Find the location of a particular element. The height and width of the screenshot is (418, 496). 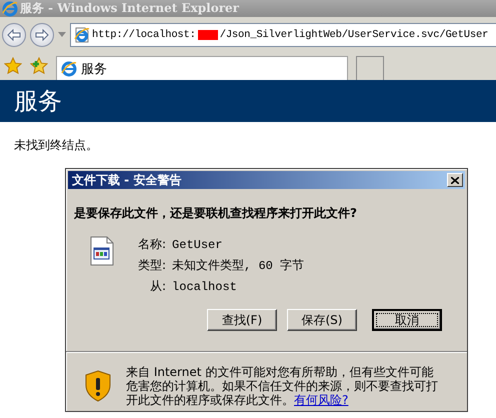

tab-label: 服务 is located at coordinates (94, 69).